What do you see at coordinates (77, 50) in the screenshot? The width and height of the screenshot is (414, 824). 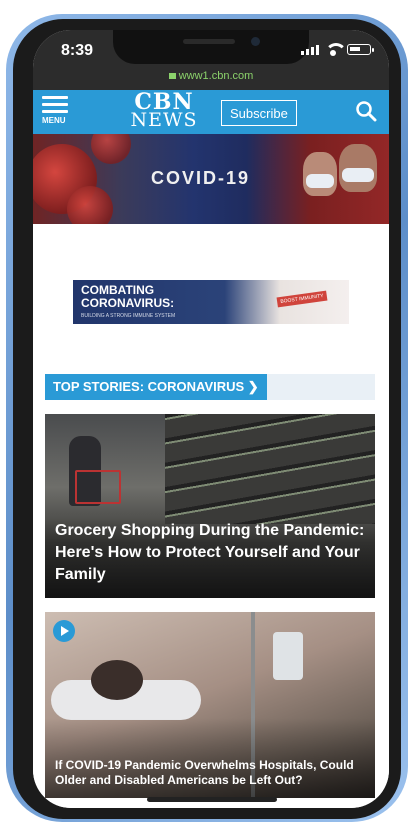 I see `status-time: 8:39` at bounding box center [77, 50].